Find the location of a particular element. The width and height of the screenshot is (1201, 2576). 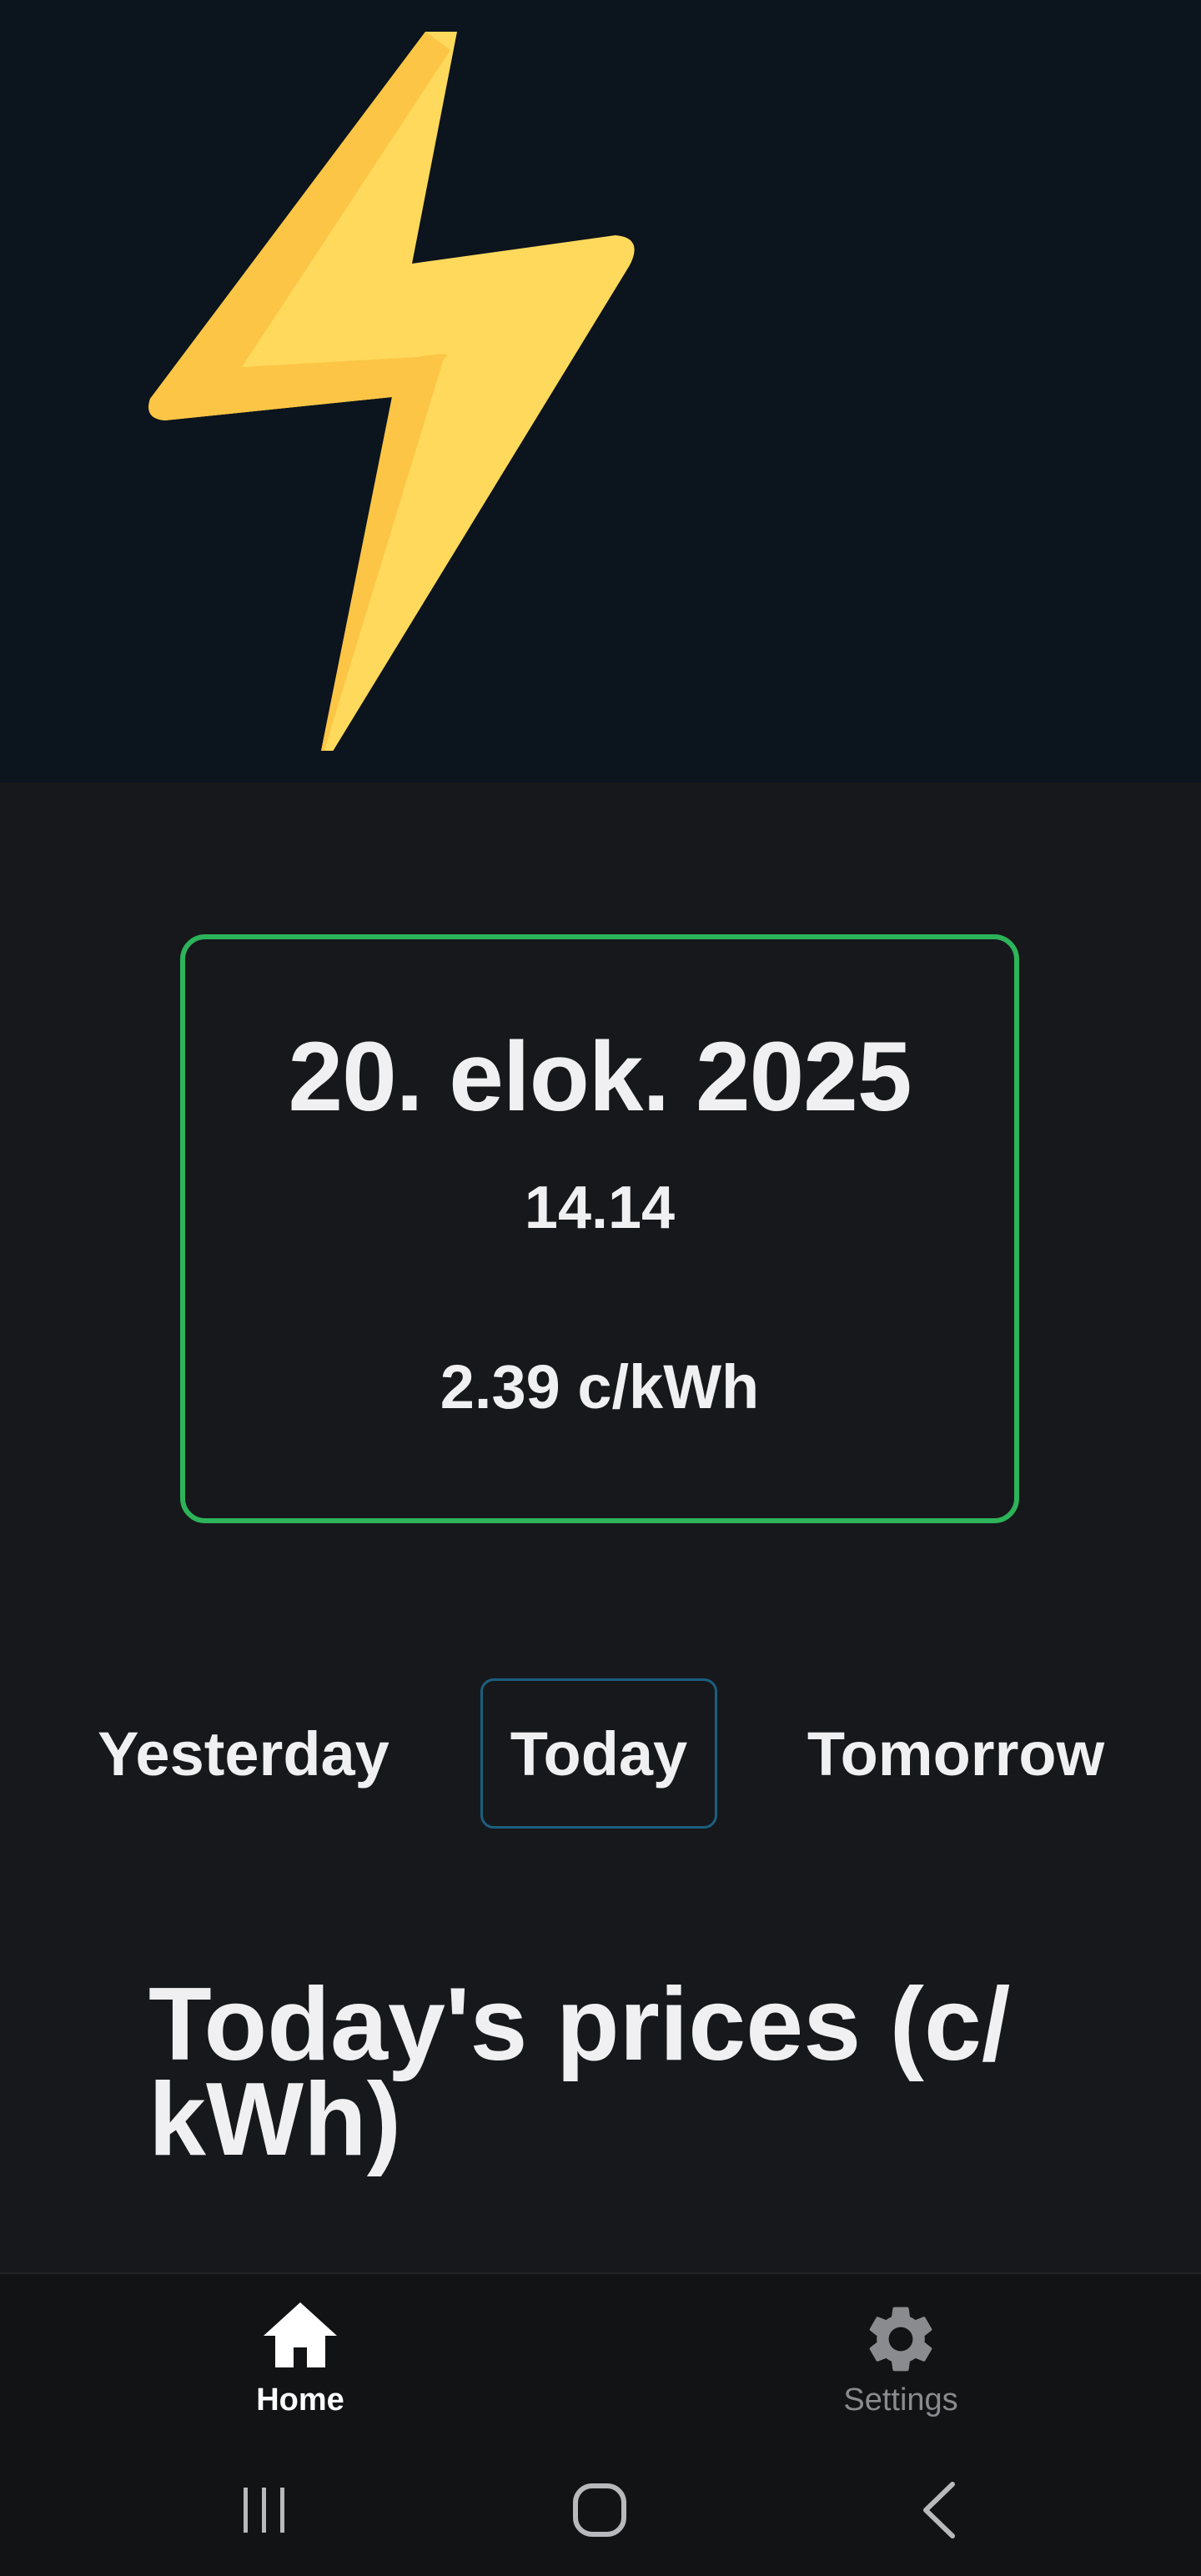

current-price: 2.39 c/kWh is located at coordinates (600, 1386).